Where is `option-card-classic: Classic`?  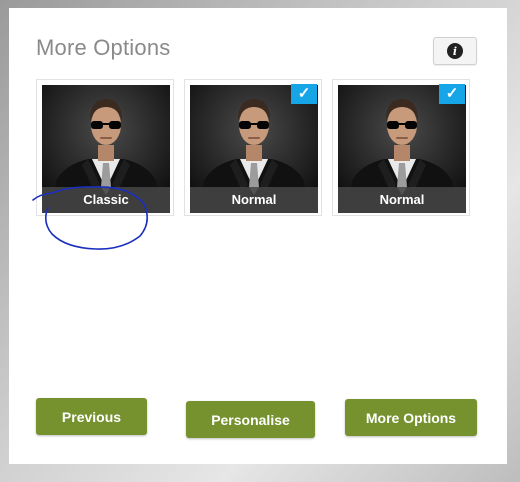
option-card-classic: Classic is located at coordinates (105, 147).